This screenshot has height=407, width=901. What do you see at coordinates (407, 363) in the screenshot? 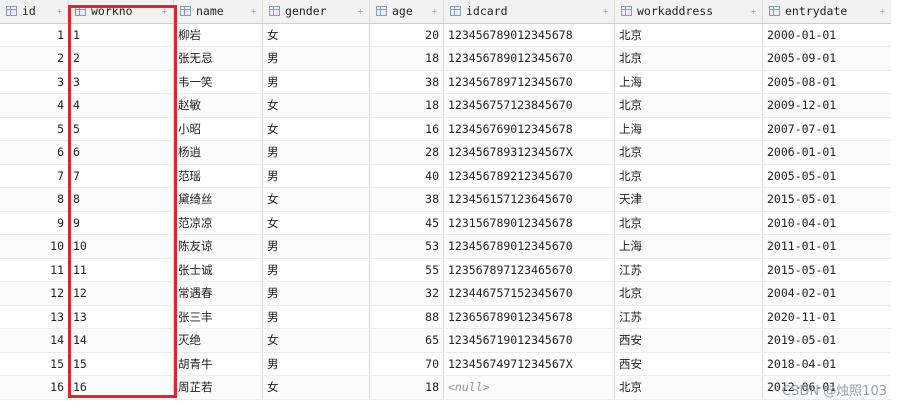
I see `cell-age: 70` at bounding box center [407, 363].